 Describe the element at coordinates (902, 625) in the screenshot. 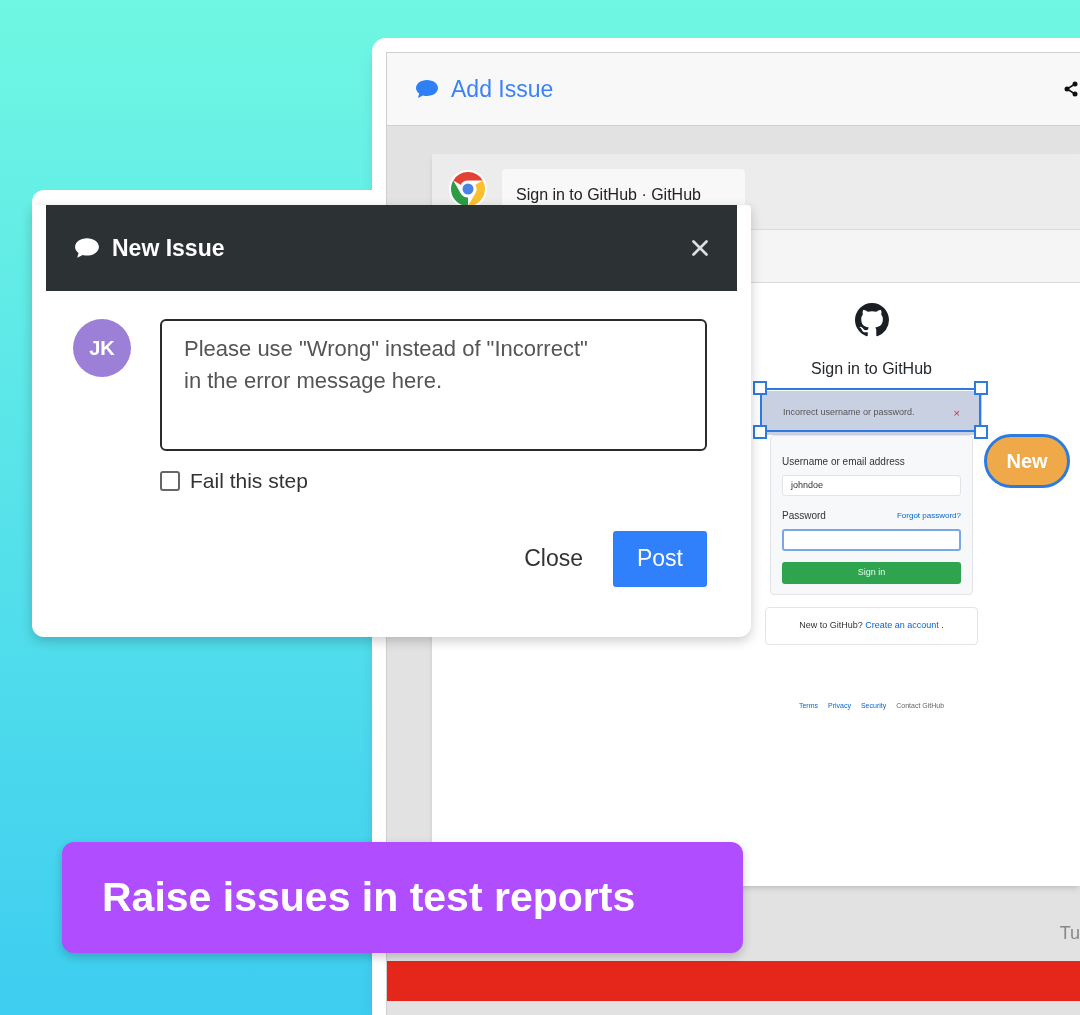

I see `create-account-link: Create an account` at that location.